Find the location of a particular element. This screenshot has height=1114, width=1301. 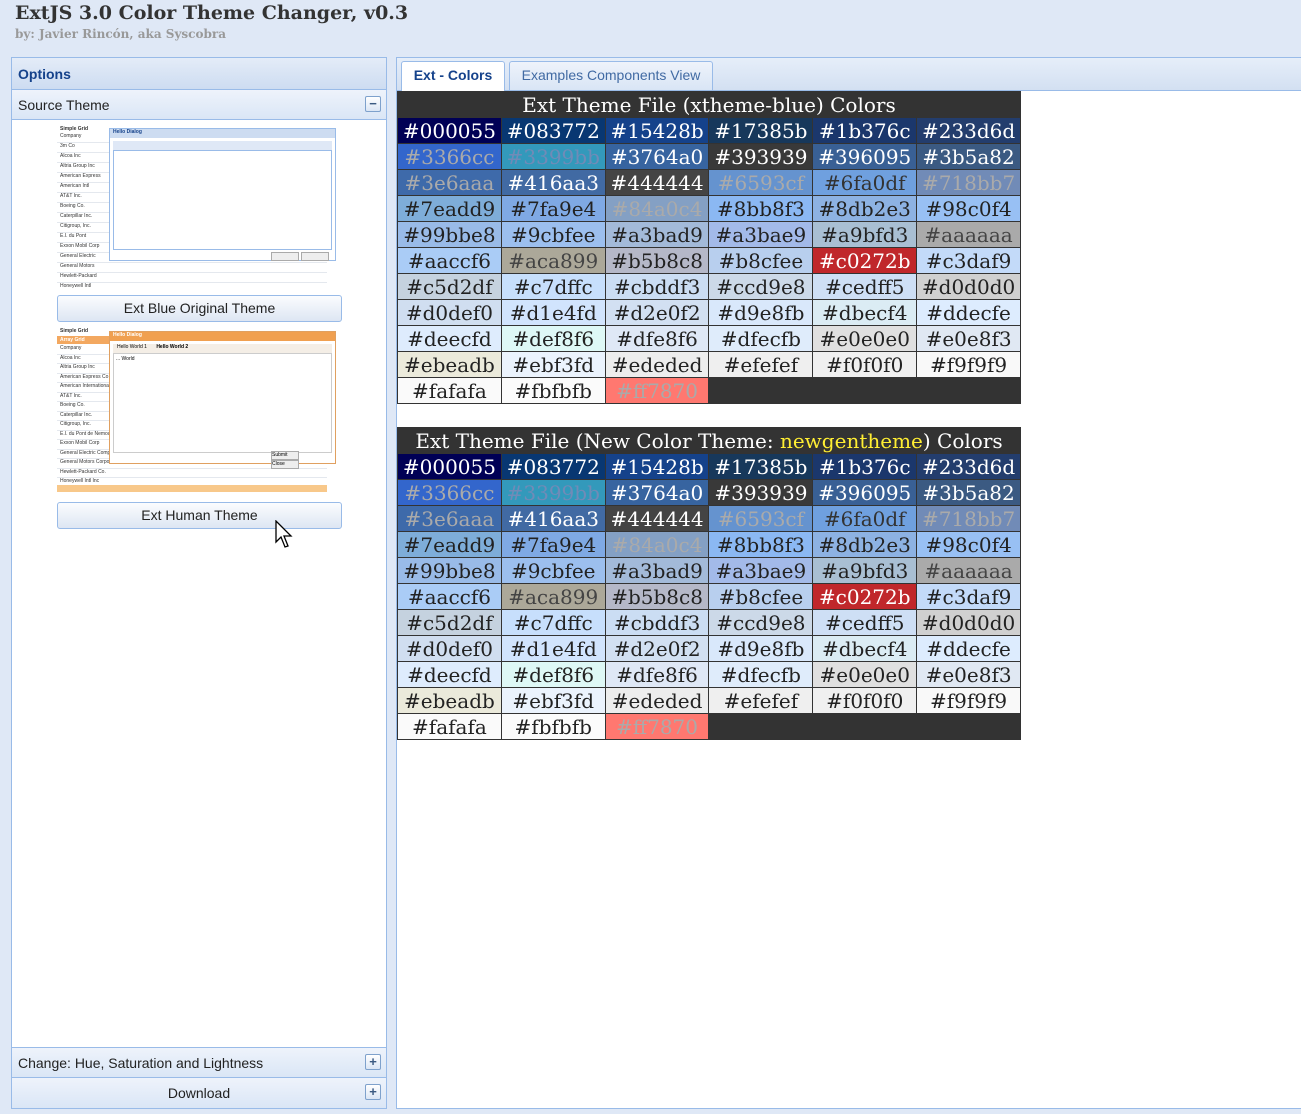

color-swatch: #a3bae9 is located at coordinates (761, 234).